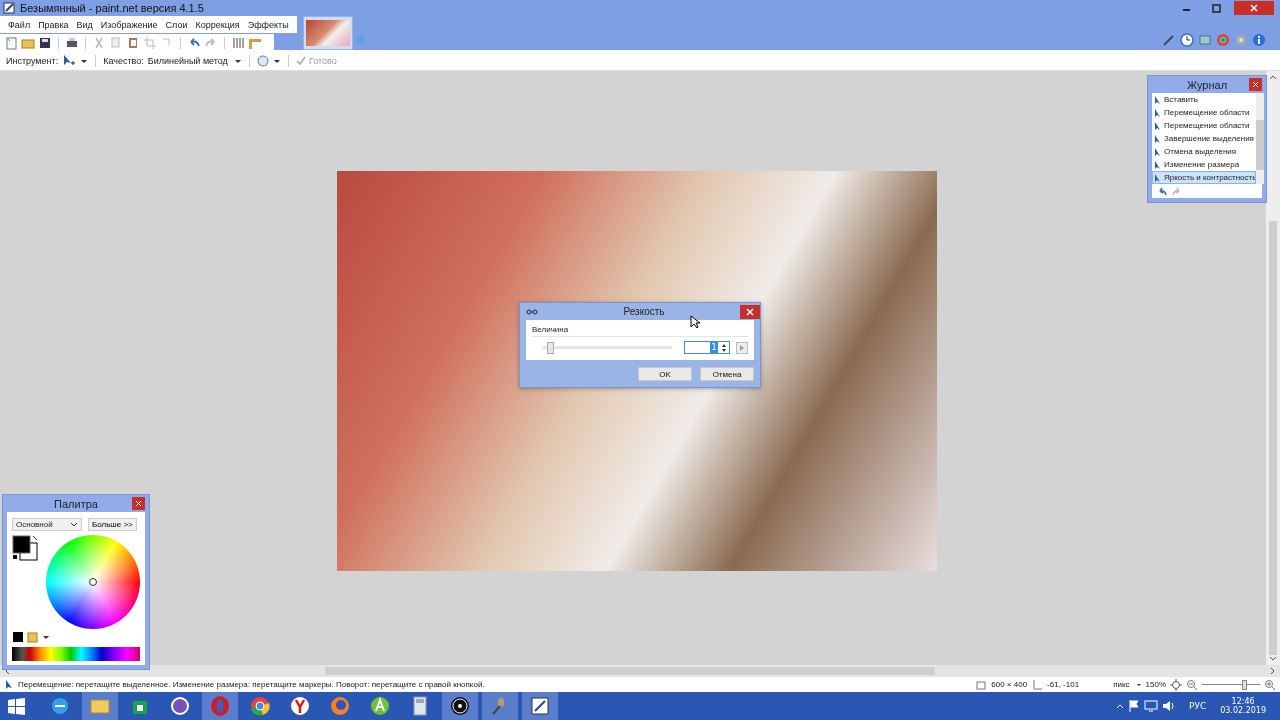 The height and width of the screenshot is (720, 1280). I want to click on chevron-up-icon, so click(1120, 706).